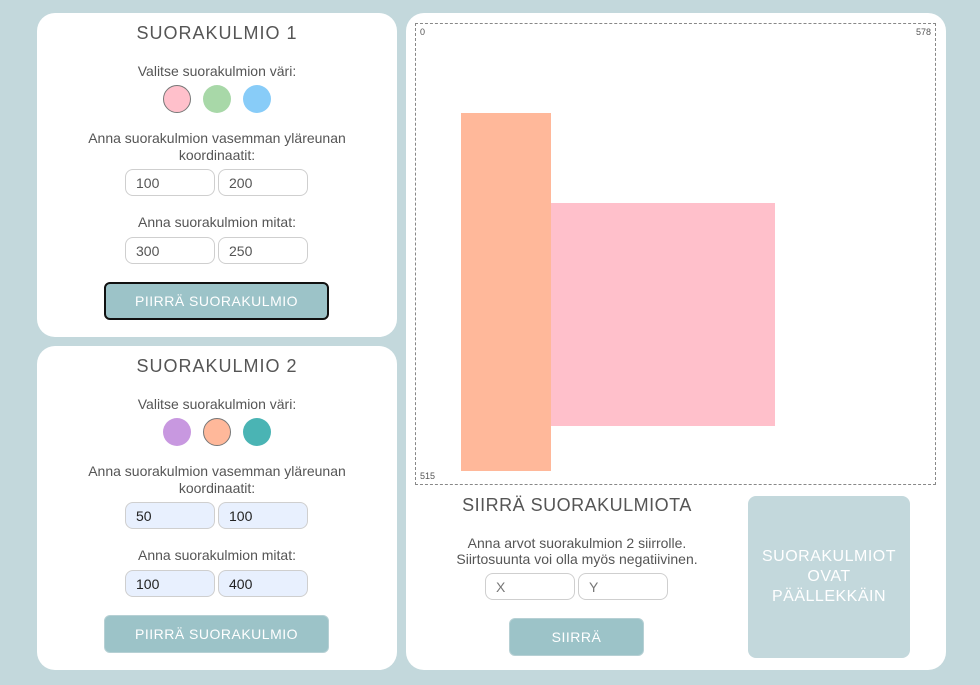 The height and width of the screenshot is (685, 980). Describe the element at coordinates (576, 637) in the screenshot. I see `move-button: SIIRRÄ` at that location.